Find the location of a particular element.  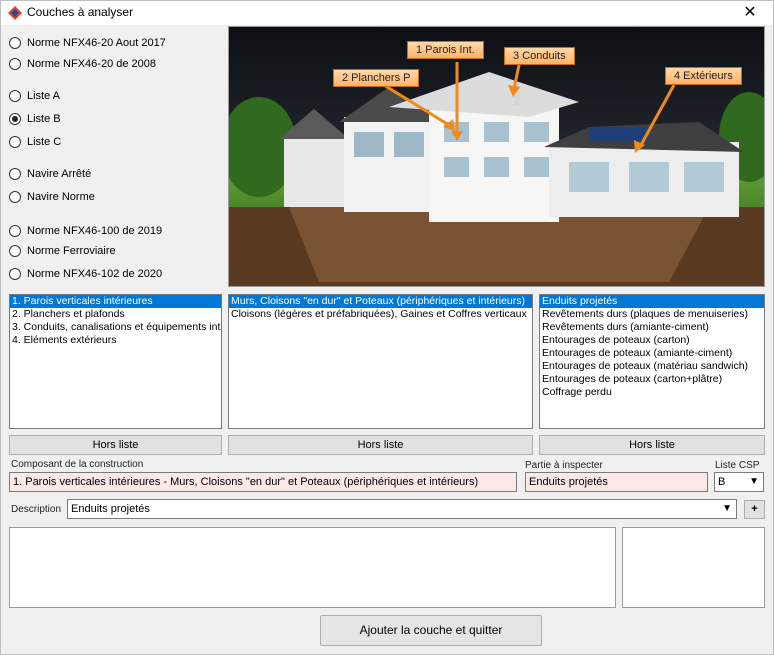

add-description-button: + is located at coordinates (754, 509).